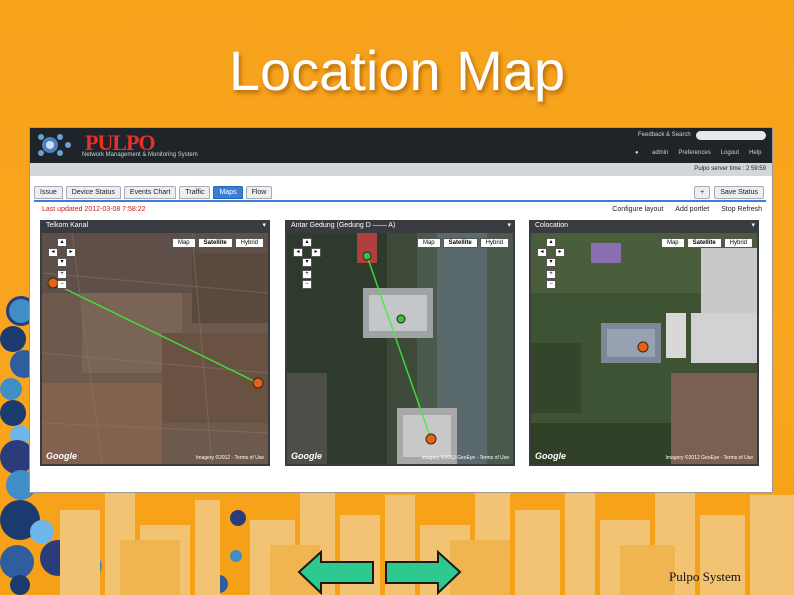 This screenshot has height=595, width=794. I want to click on add-portlet-link: Add portlet, so click(692, 209).